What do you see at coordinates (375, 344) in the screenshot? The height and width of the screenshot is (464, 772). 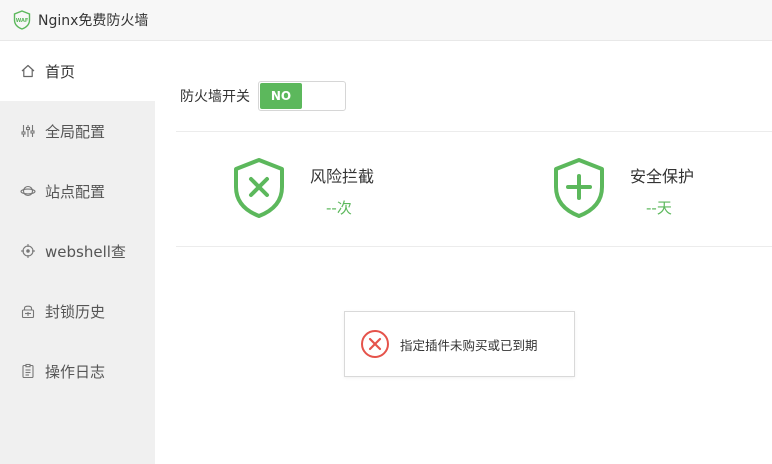 I see `error-circle-icon` at bounding box center [375, 344].